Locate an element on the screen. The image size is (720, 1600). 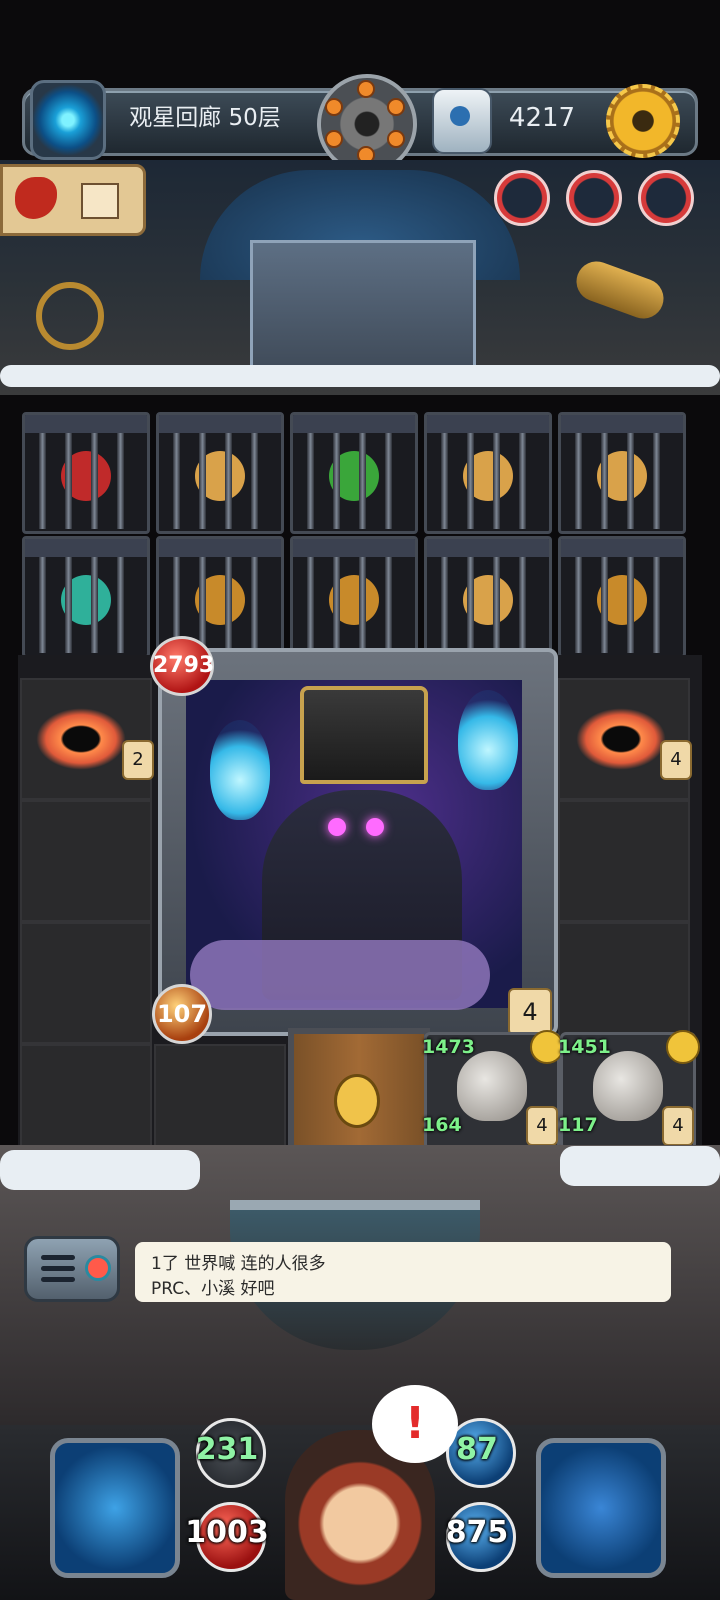
gear-icon is located at coordinates (643, 121).